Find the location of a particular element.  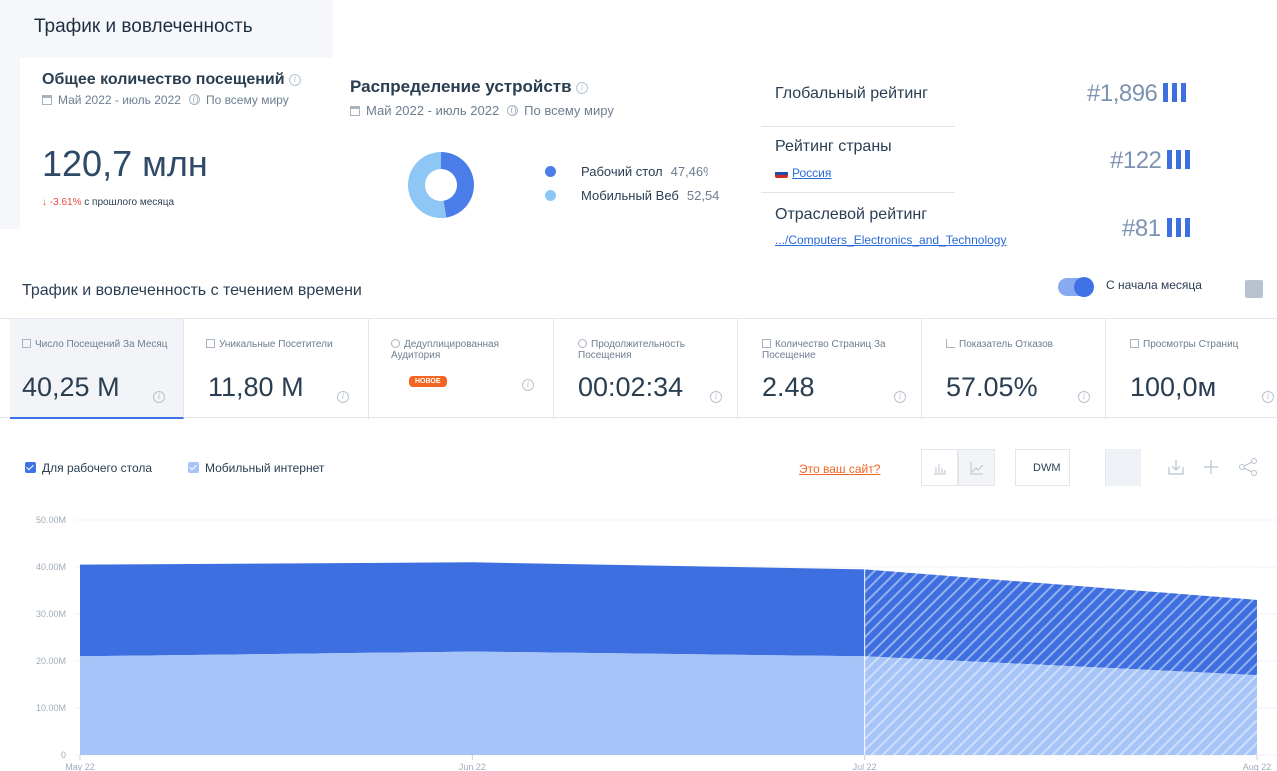

metric-tab-unique-visitors: Уникальные Посетители 11,80 M i is located at coordinates (276, 369).